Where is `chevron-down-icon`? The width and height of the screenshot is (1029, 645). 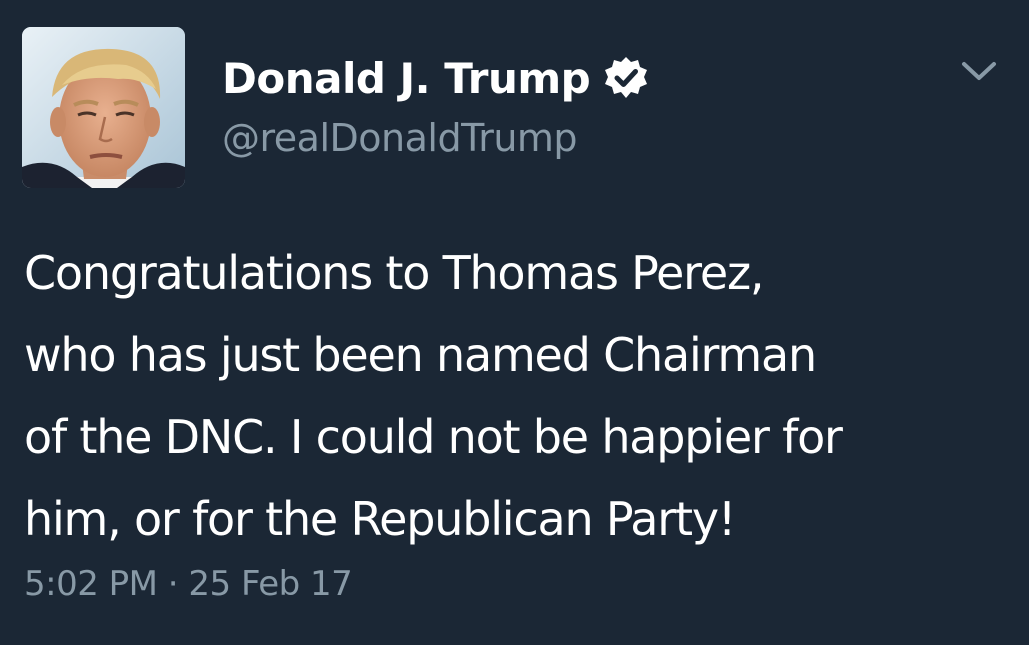
chevron-down-icon is located at coordinates (979, 71).